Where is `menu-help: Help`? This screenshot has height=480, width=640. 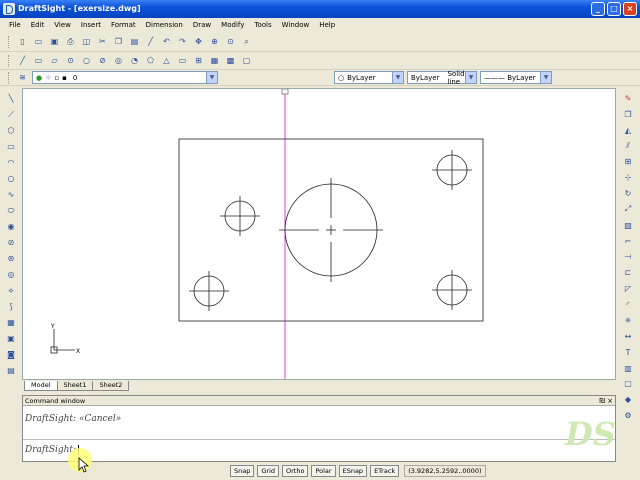 menu-help: Help is located at coordinates (327, 25).